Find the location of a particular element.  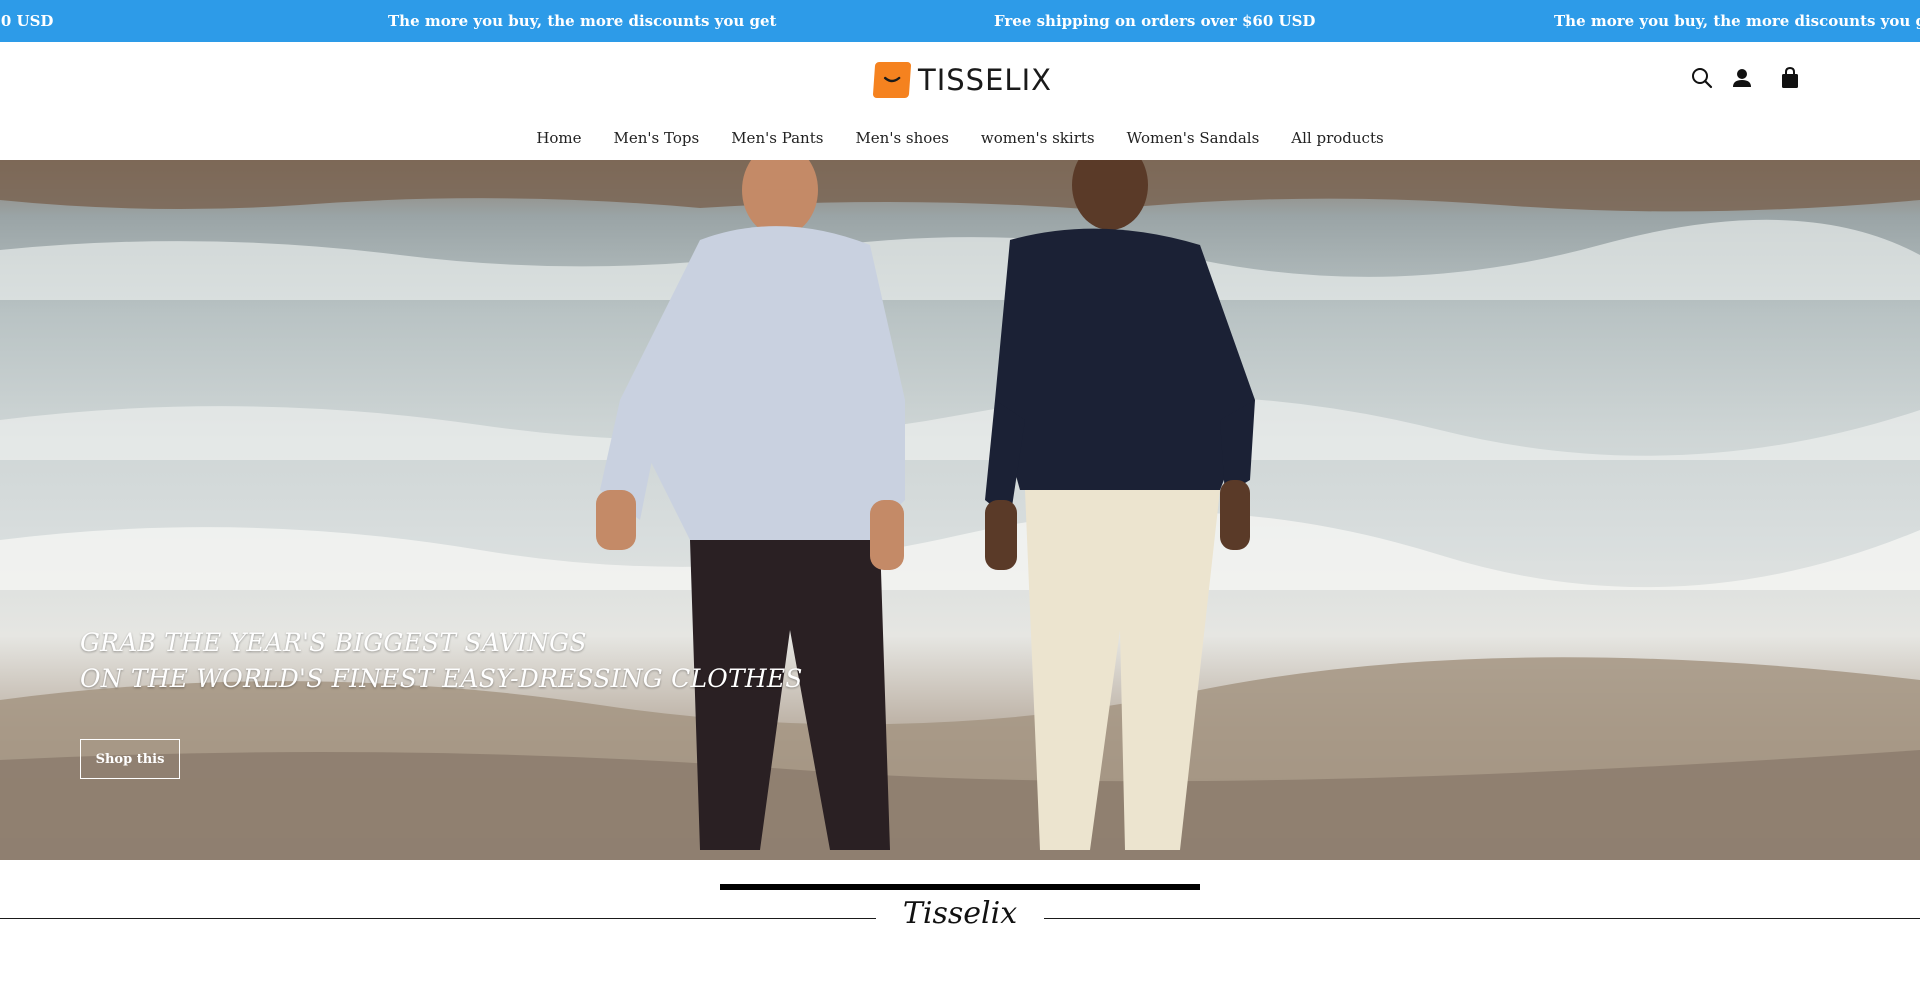

brand-divider-bar is located at coordinates (960, 887).